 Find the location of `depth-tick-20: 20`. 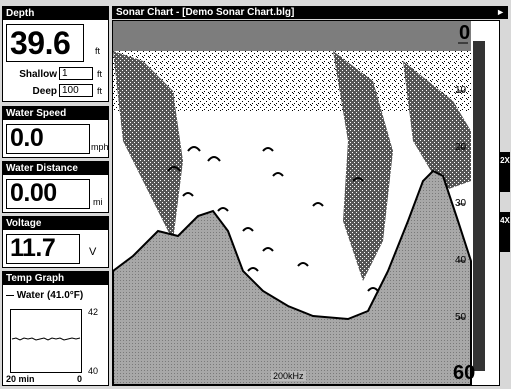

depth-tick-20: 20 is located at coordinates (461, 147).